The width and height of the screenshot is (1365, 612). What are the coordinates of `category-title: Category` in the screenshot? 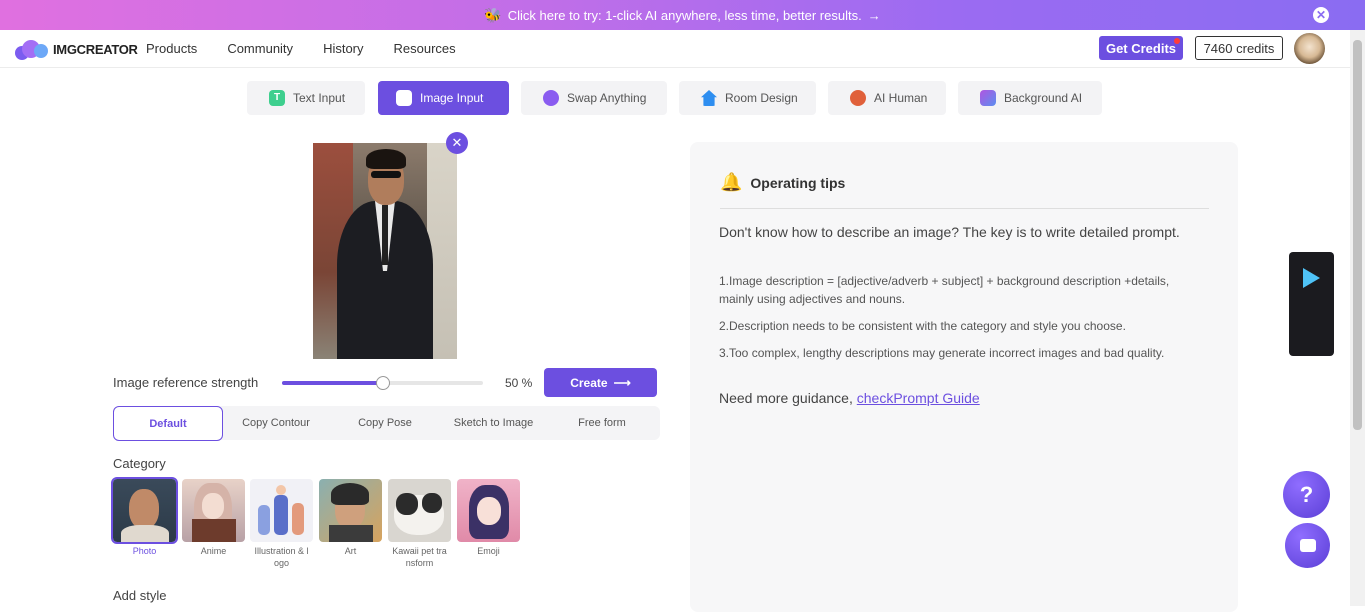 It's located at (139, 463).